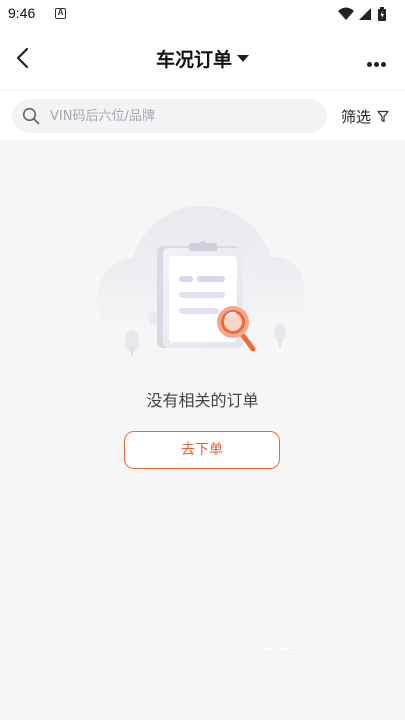 This screenshot has width=405, height=720. I want to click on signal-icon, so click(365, 14).